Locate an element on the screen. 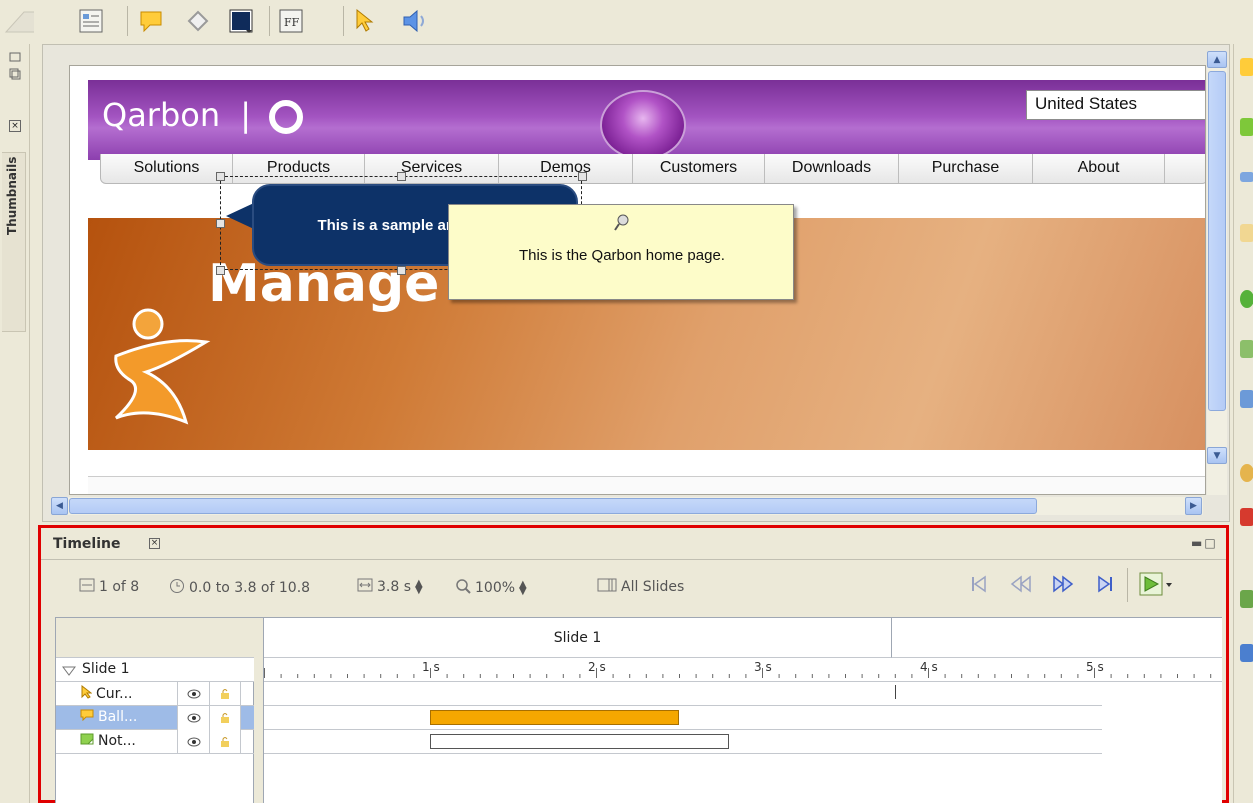  balloon-duration-bar is located at coordinates (554, 717).